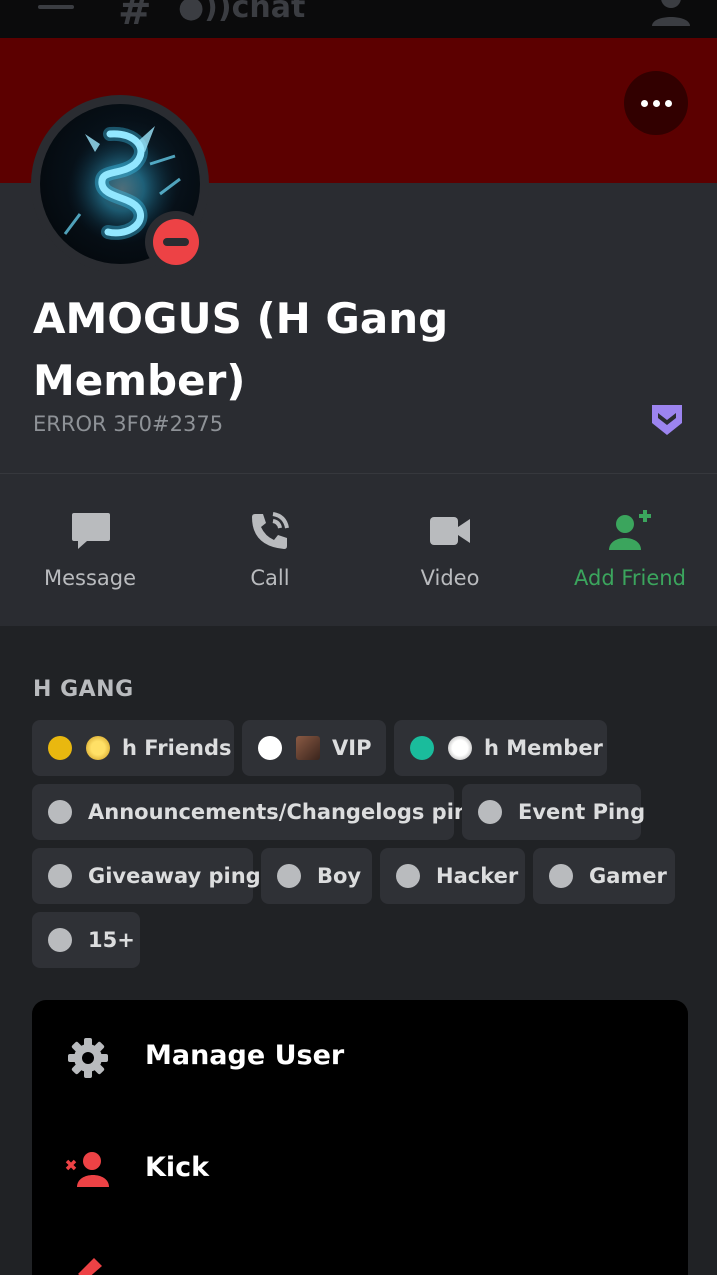 This screenshot has height=1275, width=717. Describe the element at coordinates (86, 940) in the screenshot. I see `role-chip: 15+` at that location.